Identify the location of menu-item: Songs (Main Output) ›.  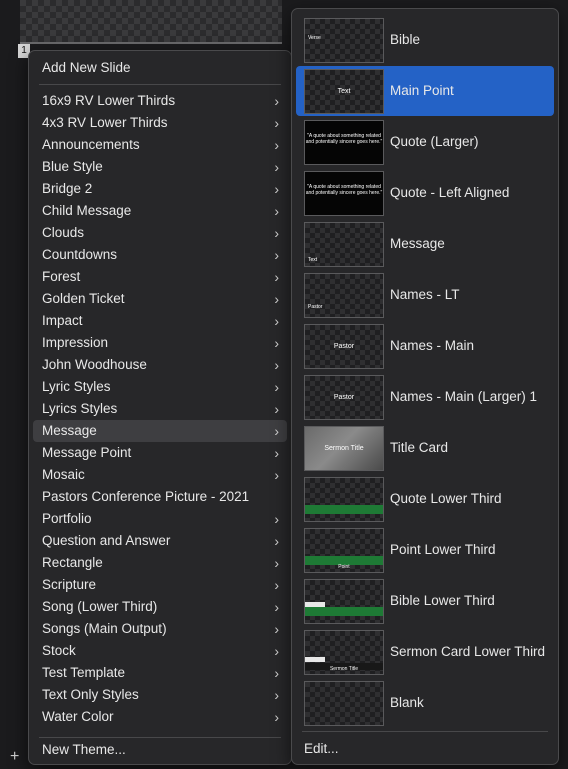
(160, 629).